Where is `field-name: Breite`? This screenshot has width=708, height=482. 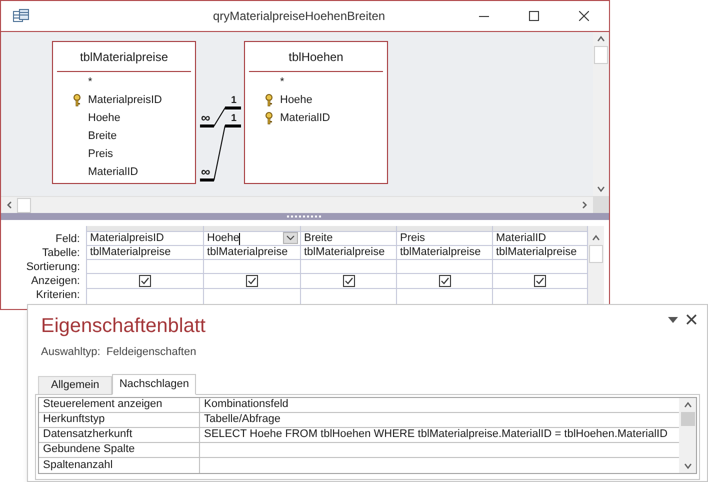 field-name: Breite is located at coordinates (102, 136).